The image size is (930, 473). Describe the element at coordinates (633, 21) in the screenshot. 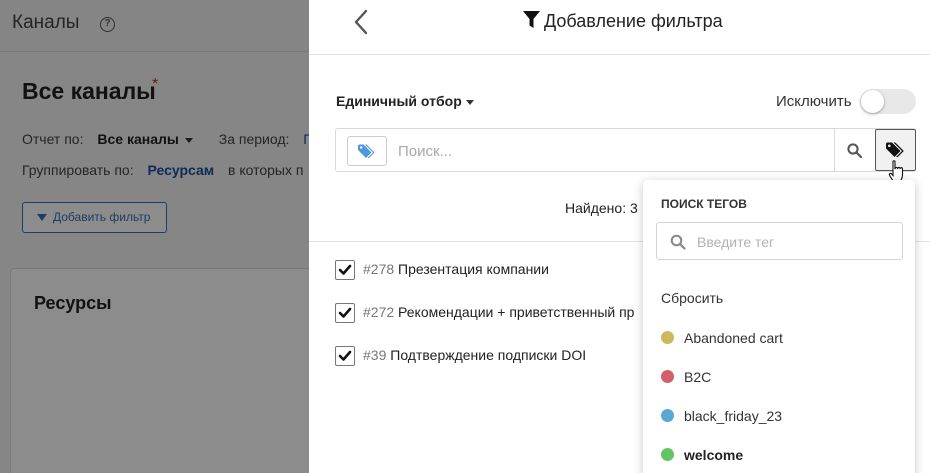

I see `panel-title-text: Добавление фильтра` at that location.